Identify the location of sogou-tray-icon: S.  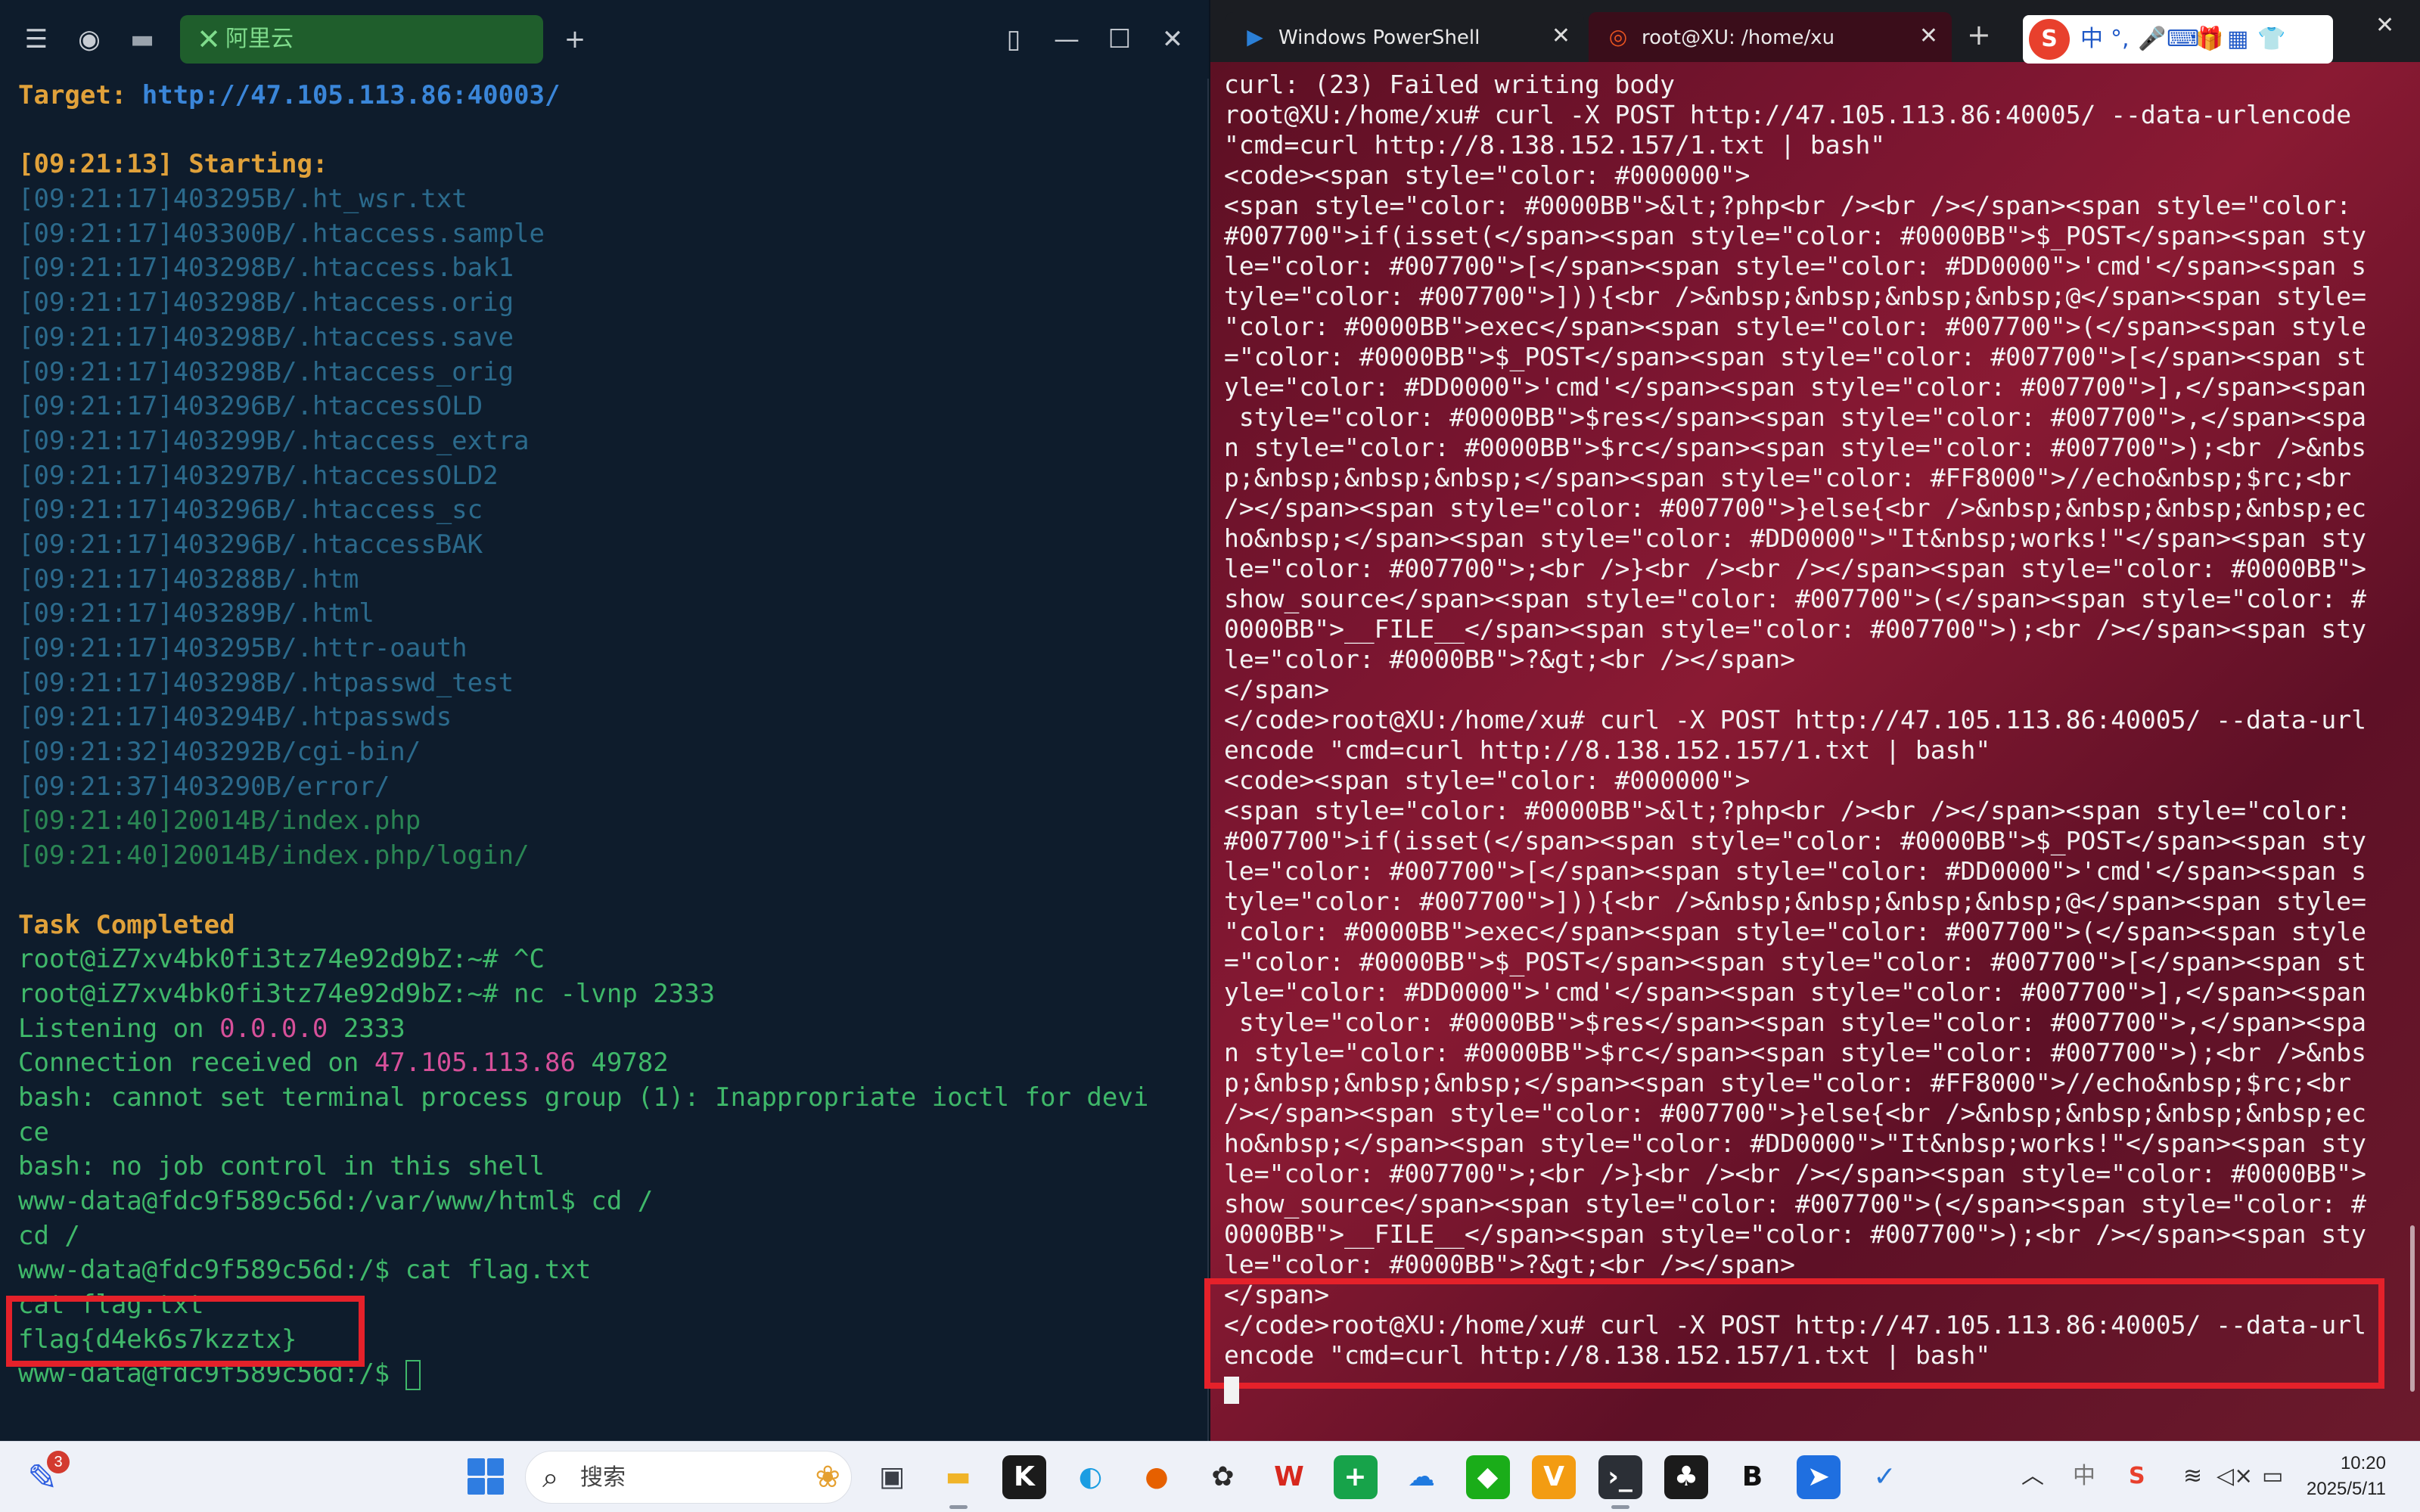
(2137, 1476).